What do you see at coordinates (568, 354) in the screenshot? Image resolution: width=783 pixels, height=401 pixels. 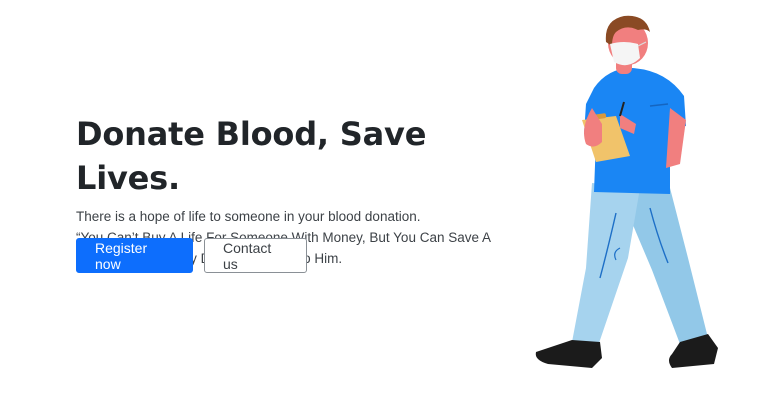 I see `left-shoe` at bounding box center [568, 354].